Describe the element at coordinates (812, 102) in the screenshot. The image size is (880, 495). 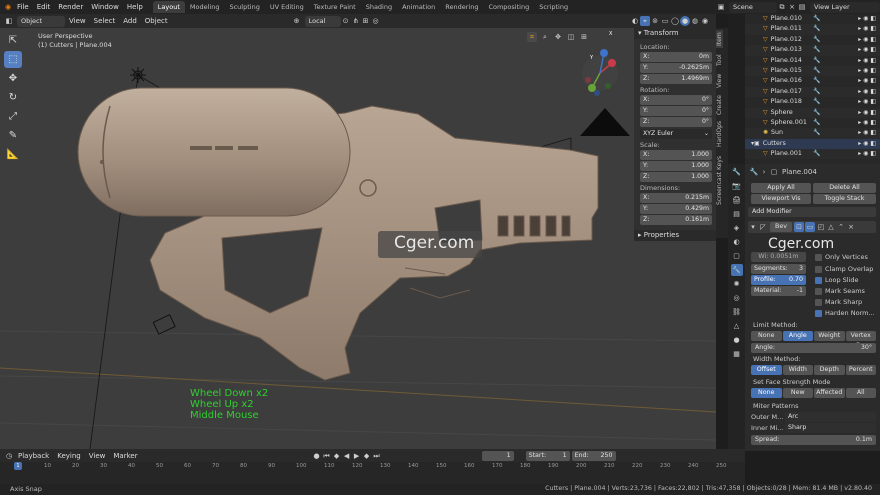
I see `outliner-row: ▽ Plane.018 🔧 ▸ ◉ ◧` at that location.